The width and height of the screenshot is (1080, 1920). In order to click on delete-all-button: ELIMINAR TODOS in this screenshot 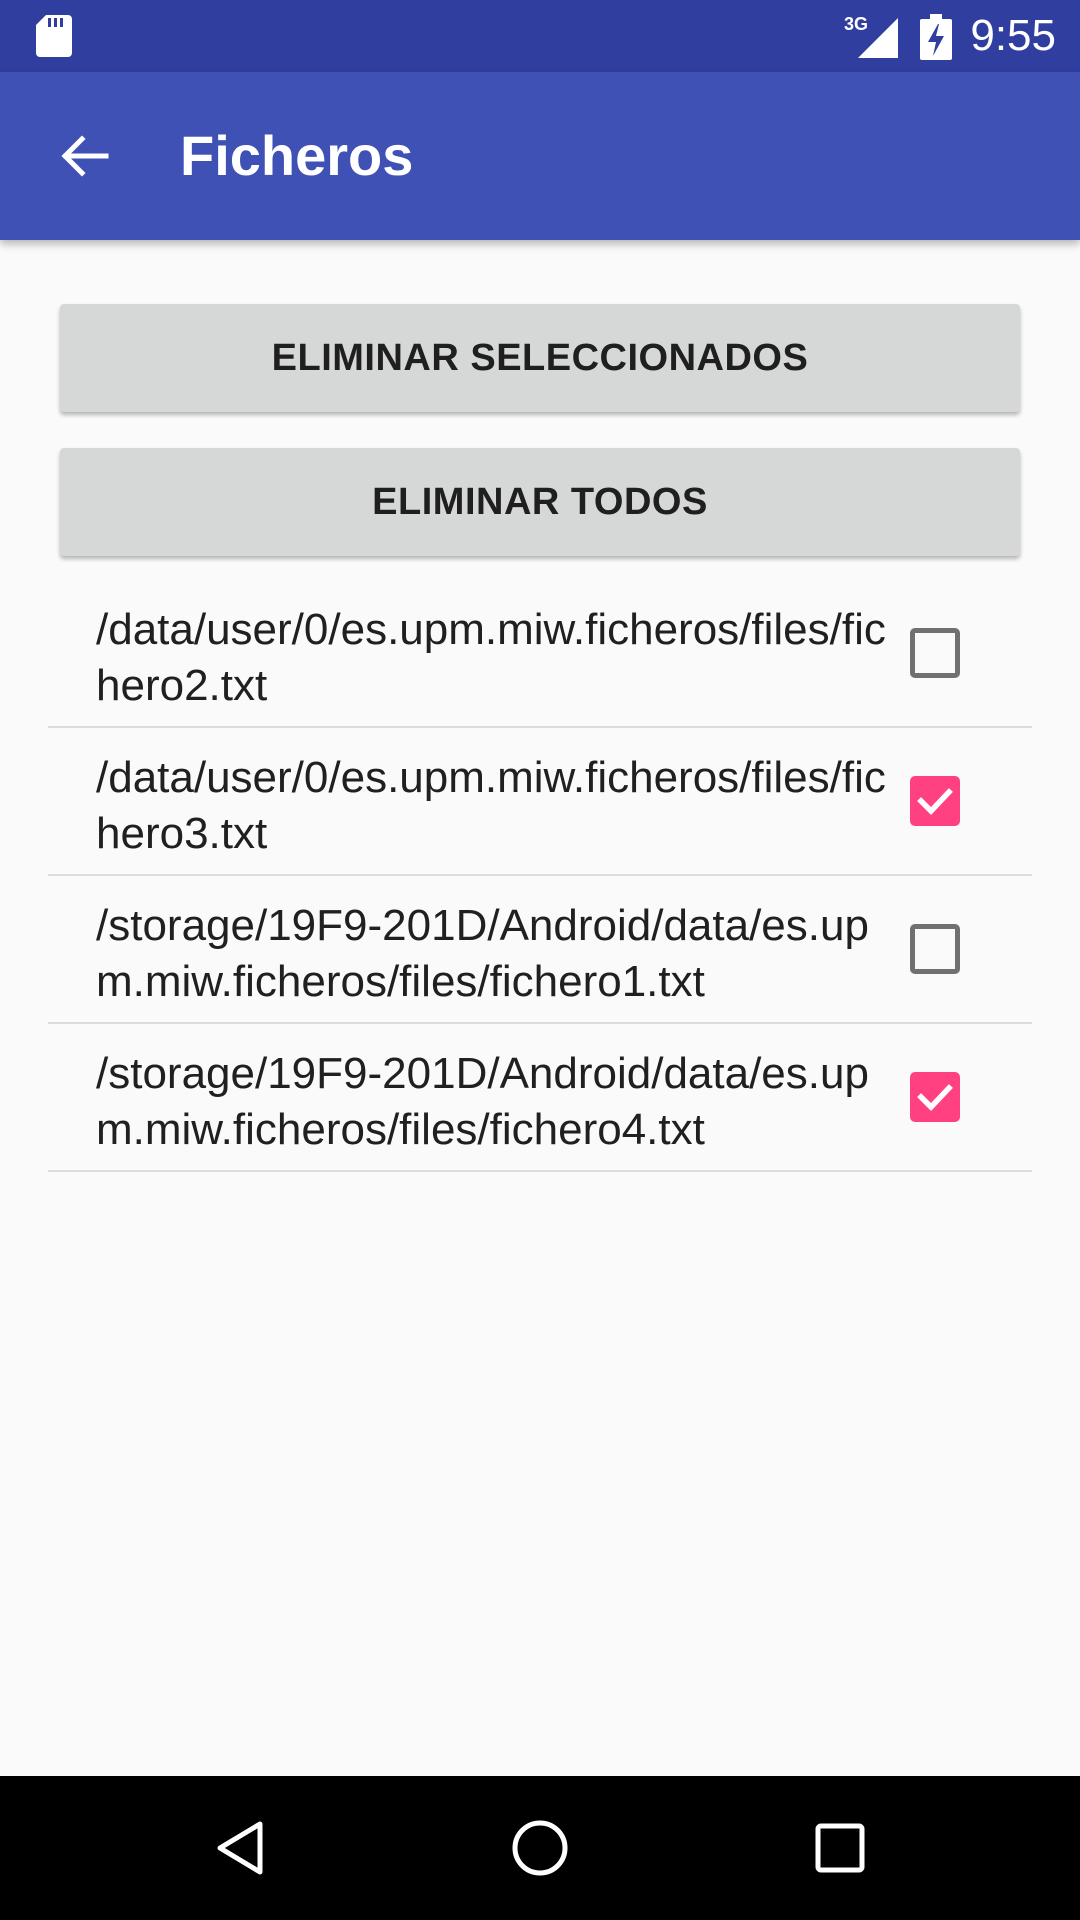, I will do `click(540, 502)`.